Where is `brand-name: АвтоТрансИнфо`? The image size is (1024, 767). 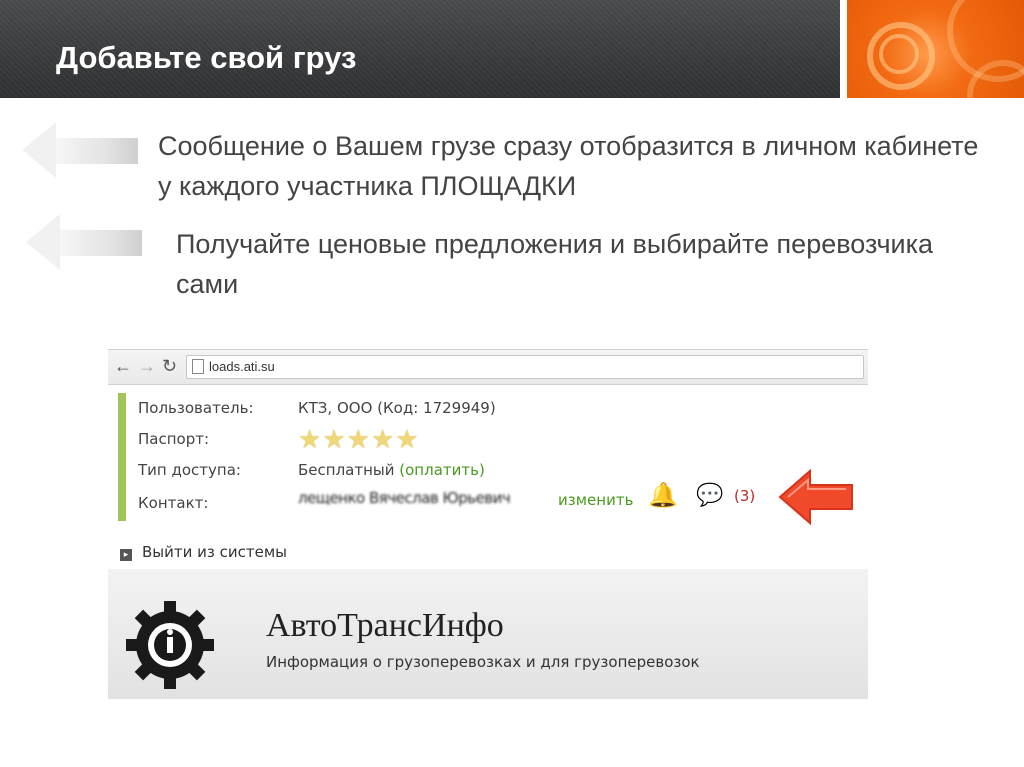 brand-name: АвтоТрансИнфо is located at coordinates (385, 625).